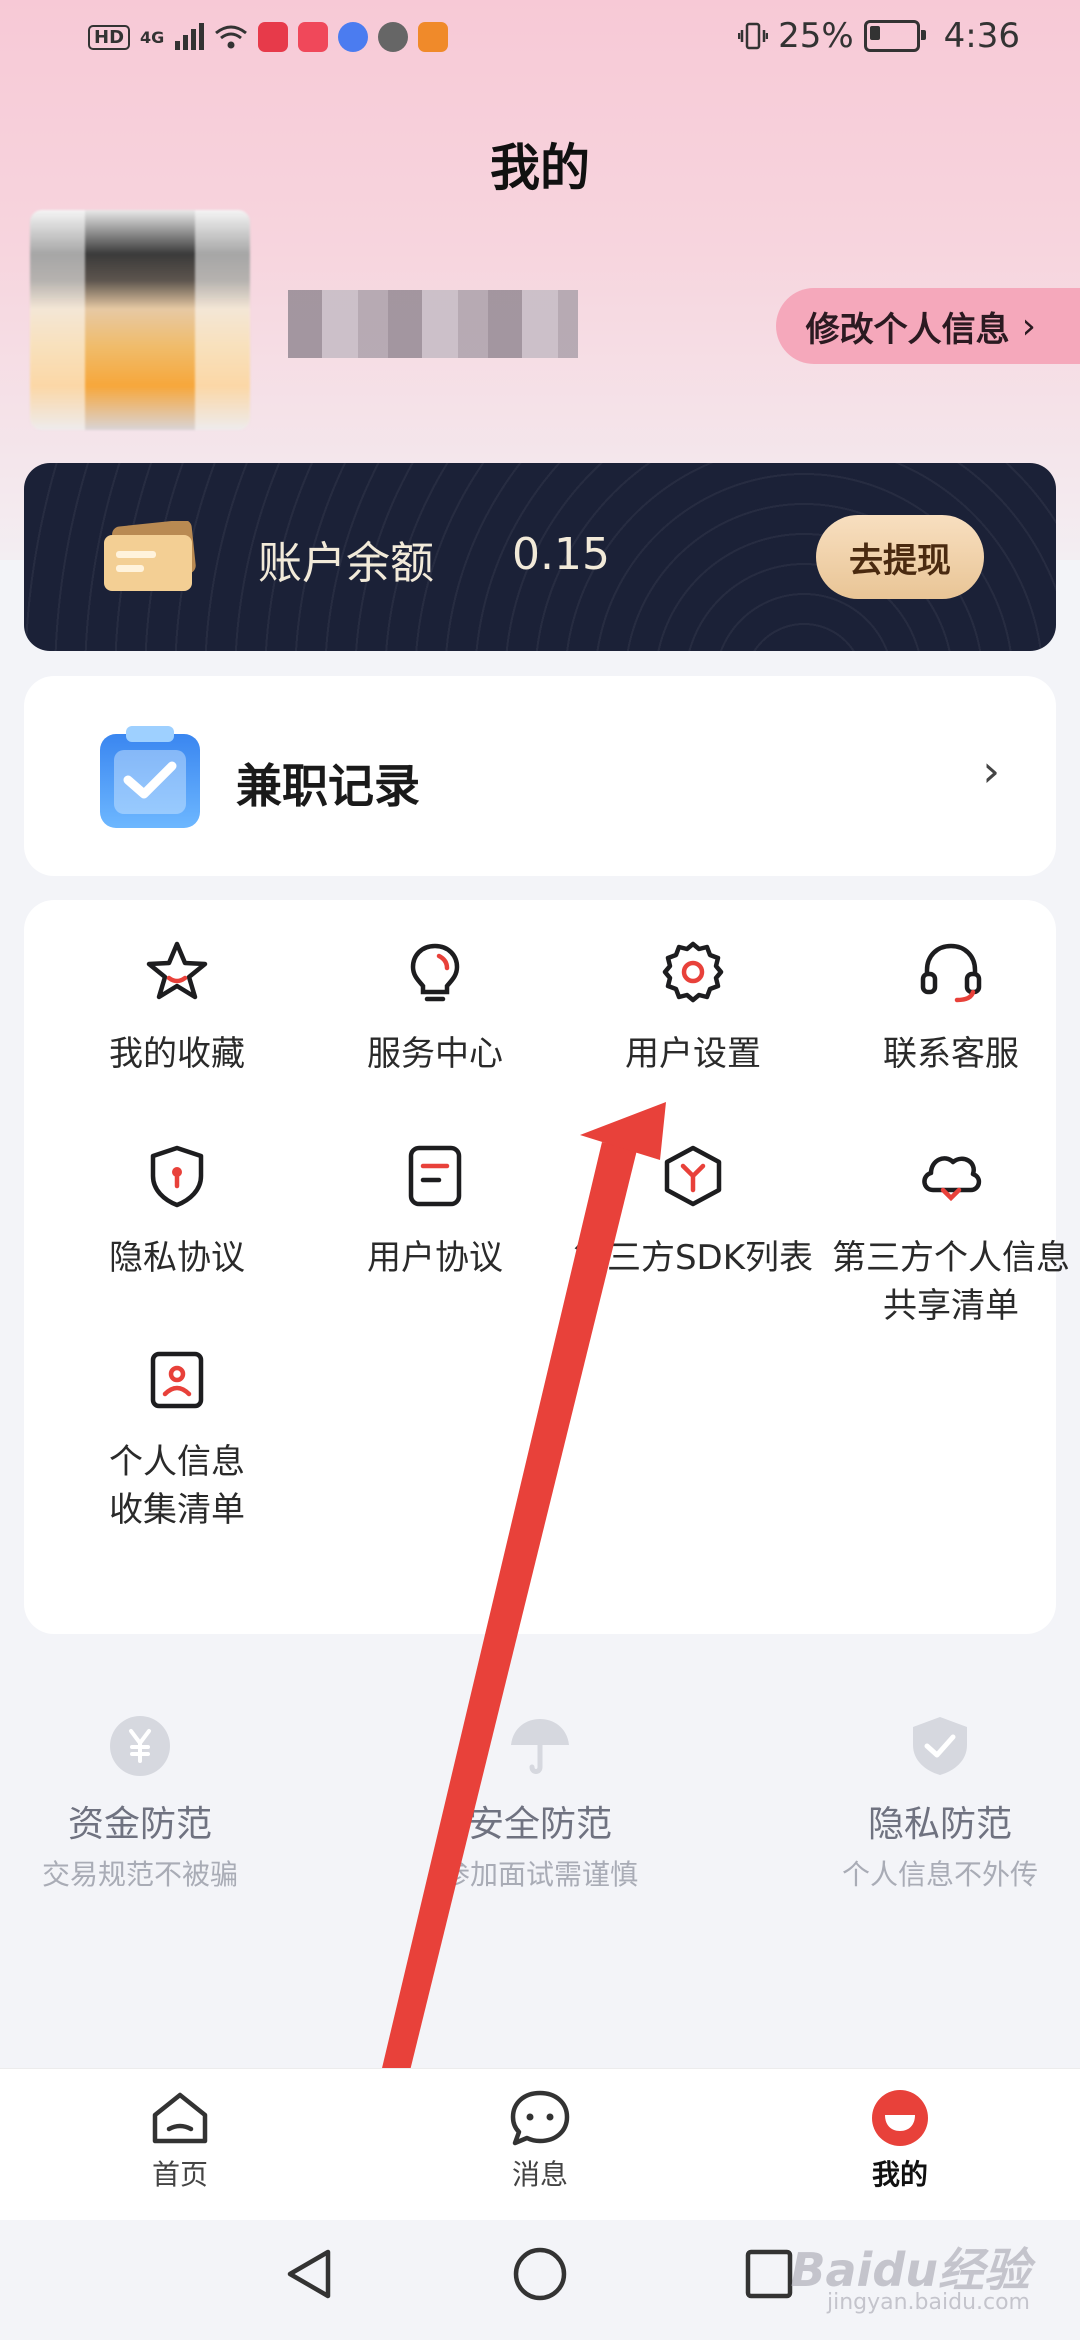  Describe the element at coordinates (177, 1380) in the screenshot. I see `person-card-icon` at that location.